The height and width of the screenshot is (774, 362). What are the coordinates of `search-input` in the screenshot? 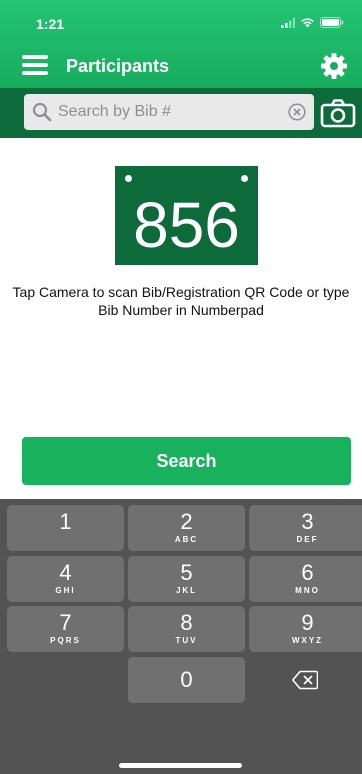 It's located at (173, 112).